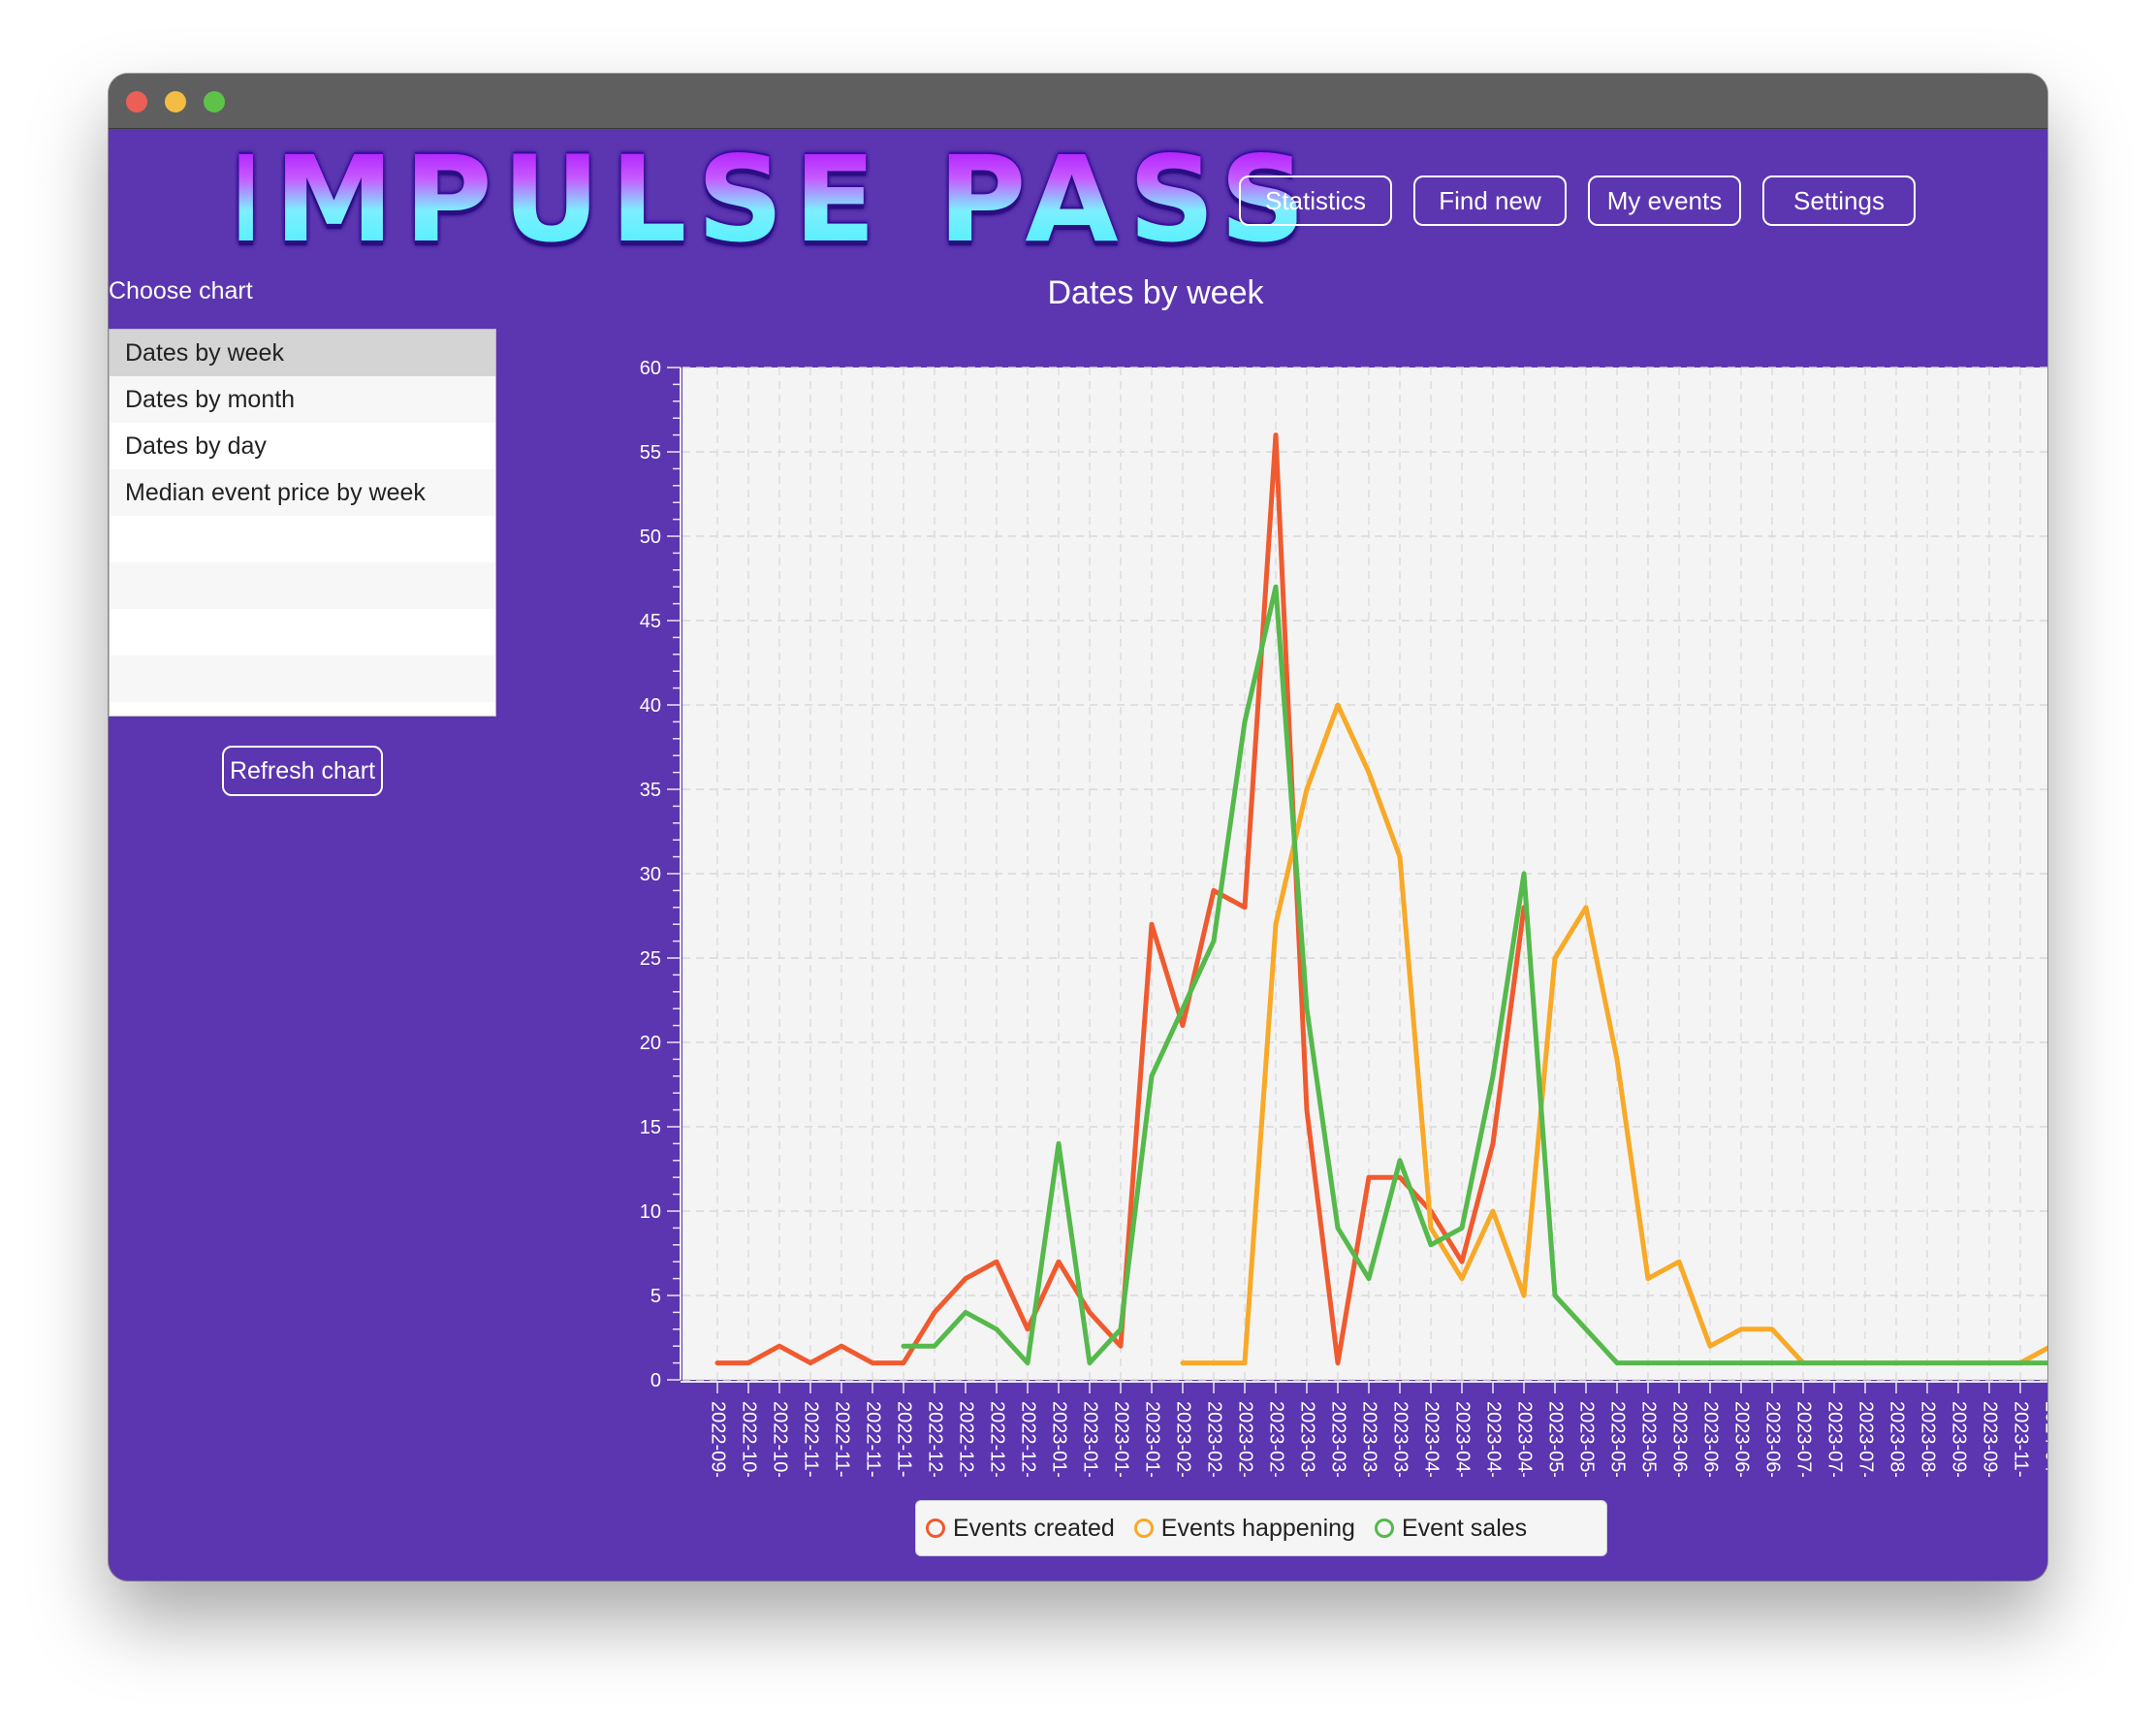 The width and height of the screenshot is (2156, 1726). I want to click on x-tick-label: 2023-01-08, so click(1090, 1439).